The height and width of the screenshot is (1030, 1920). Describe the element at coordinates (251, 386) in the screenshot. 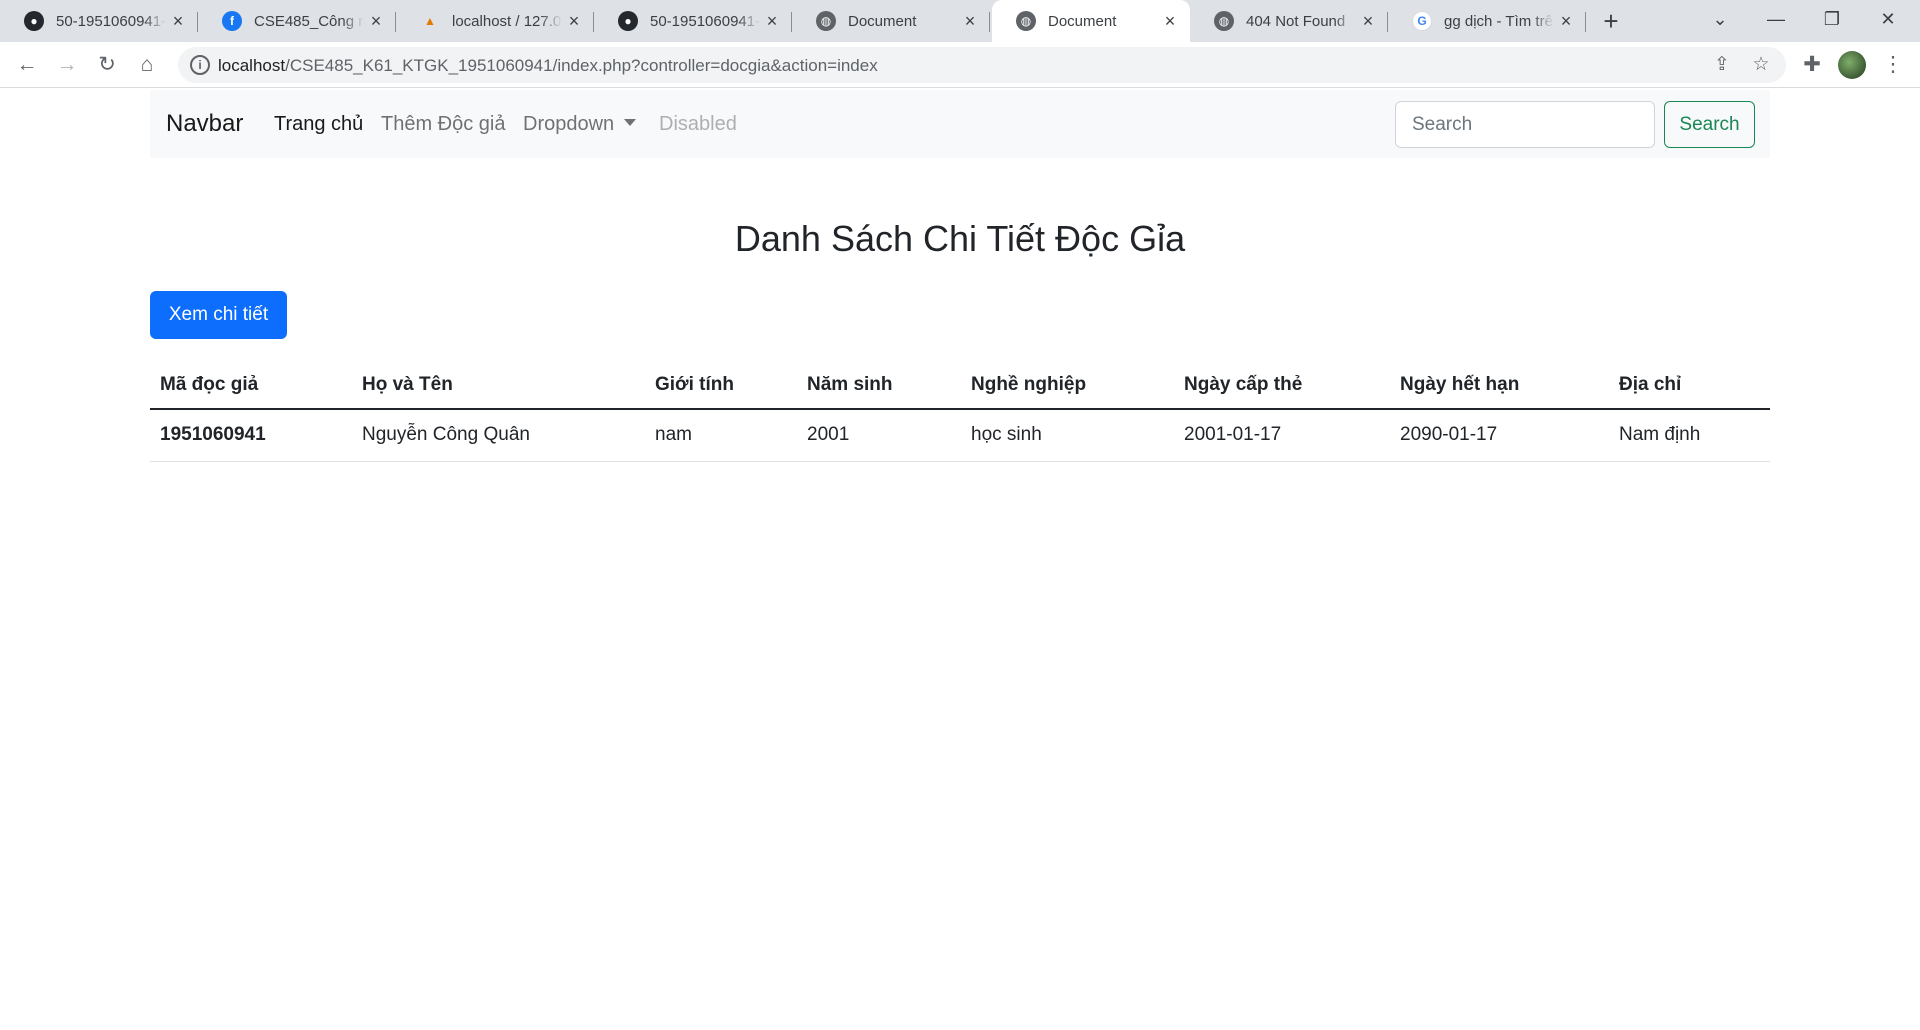

I see `column-header: Mã đọc giả` at that location.